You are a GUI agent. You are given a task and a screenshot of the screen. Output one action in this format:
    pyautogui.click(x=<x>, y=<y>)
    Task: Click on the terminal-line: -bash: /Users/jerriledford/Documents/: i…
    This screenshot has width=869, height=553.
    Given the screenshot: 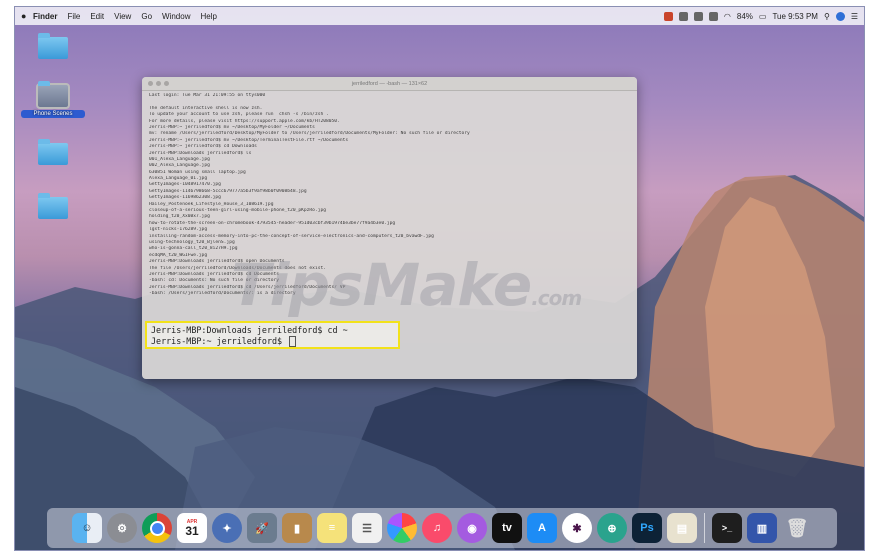 What is the action you would take?
    pyautogui.click(x=222, y=294)
    